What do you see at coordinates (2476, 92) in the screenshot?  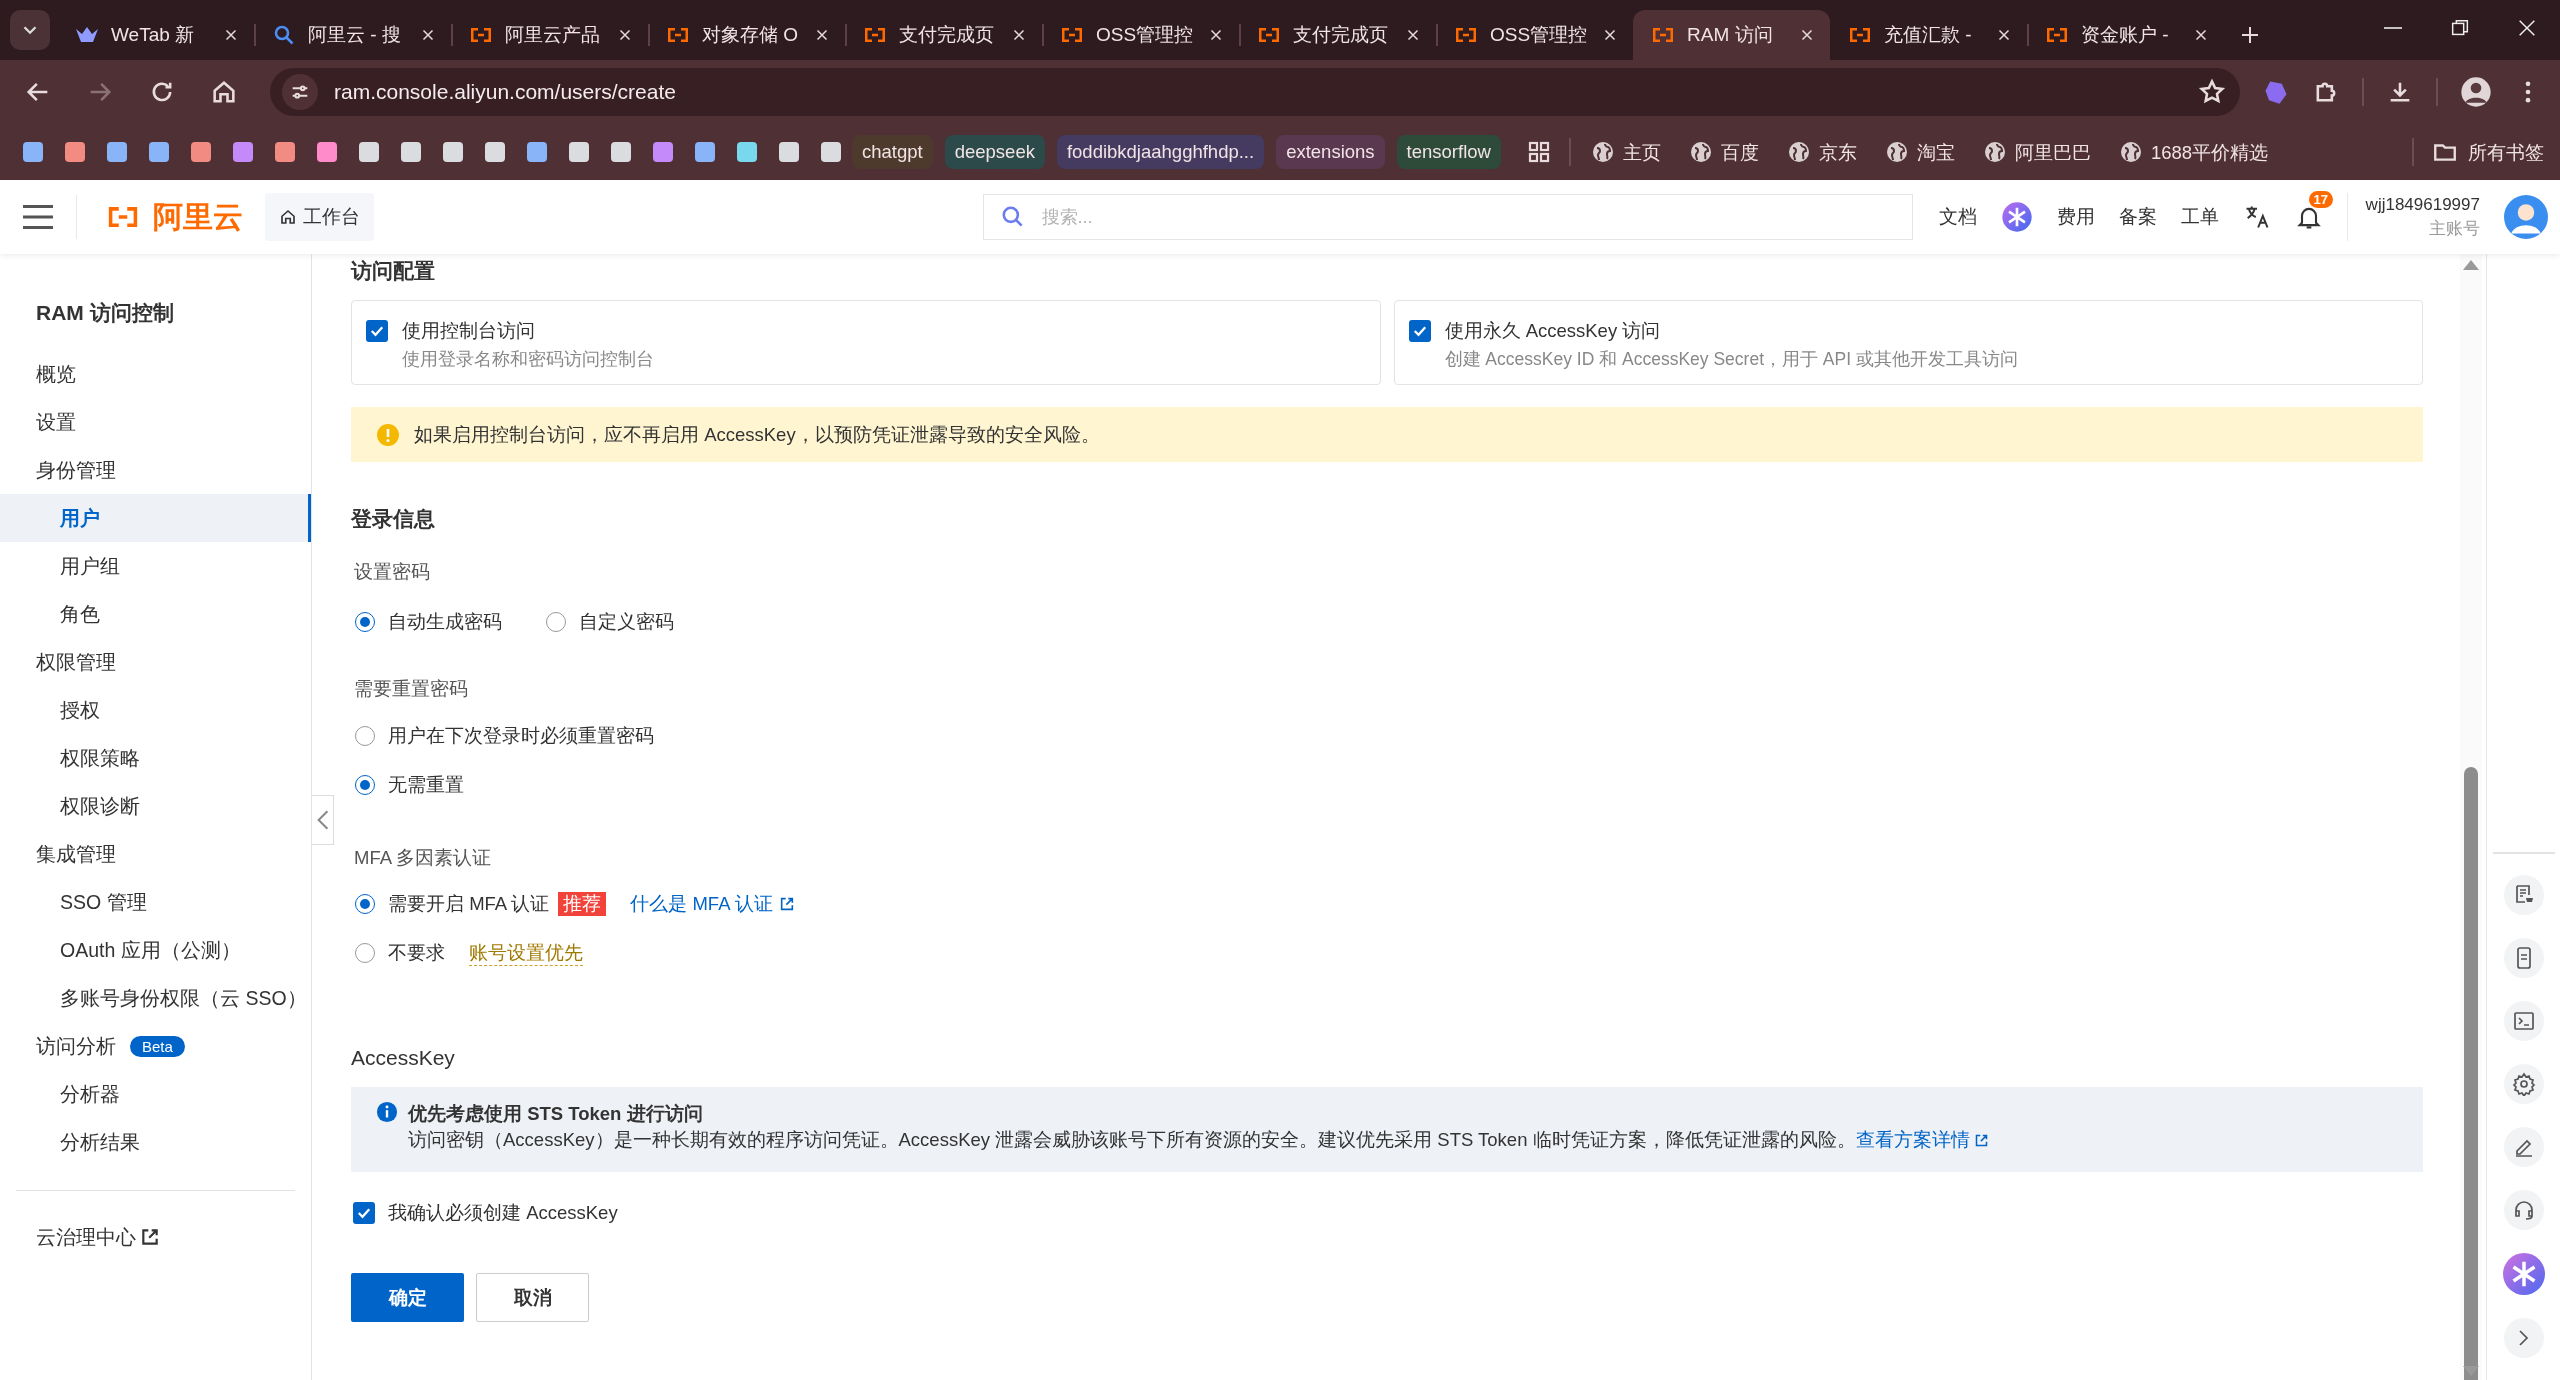 I see `profile-avatar-icon` at bounding box center [2476, 92].